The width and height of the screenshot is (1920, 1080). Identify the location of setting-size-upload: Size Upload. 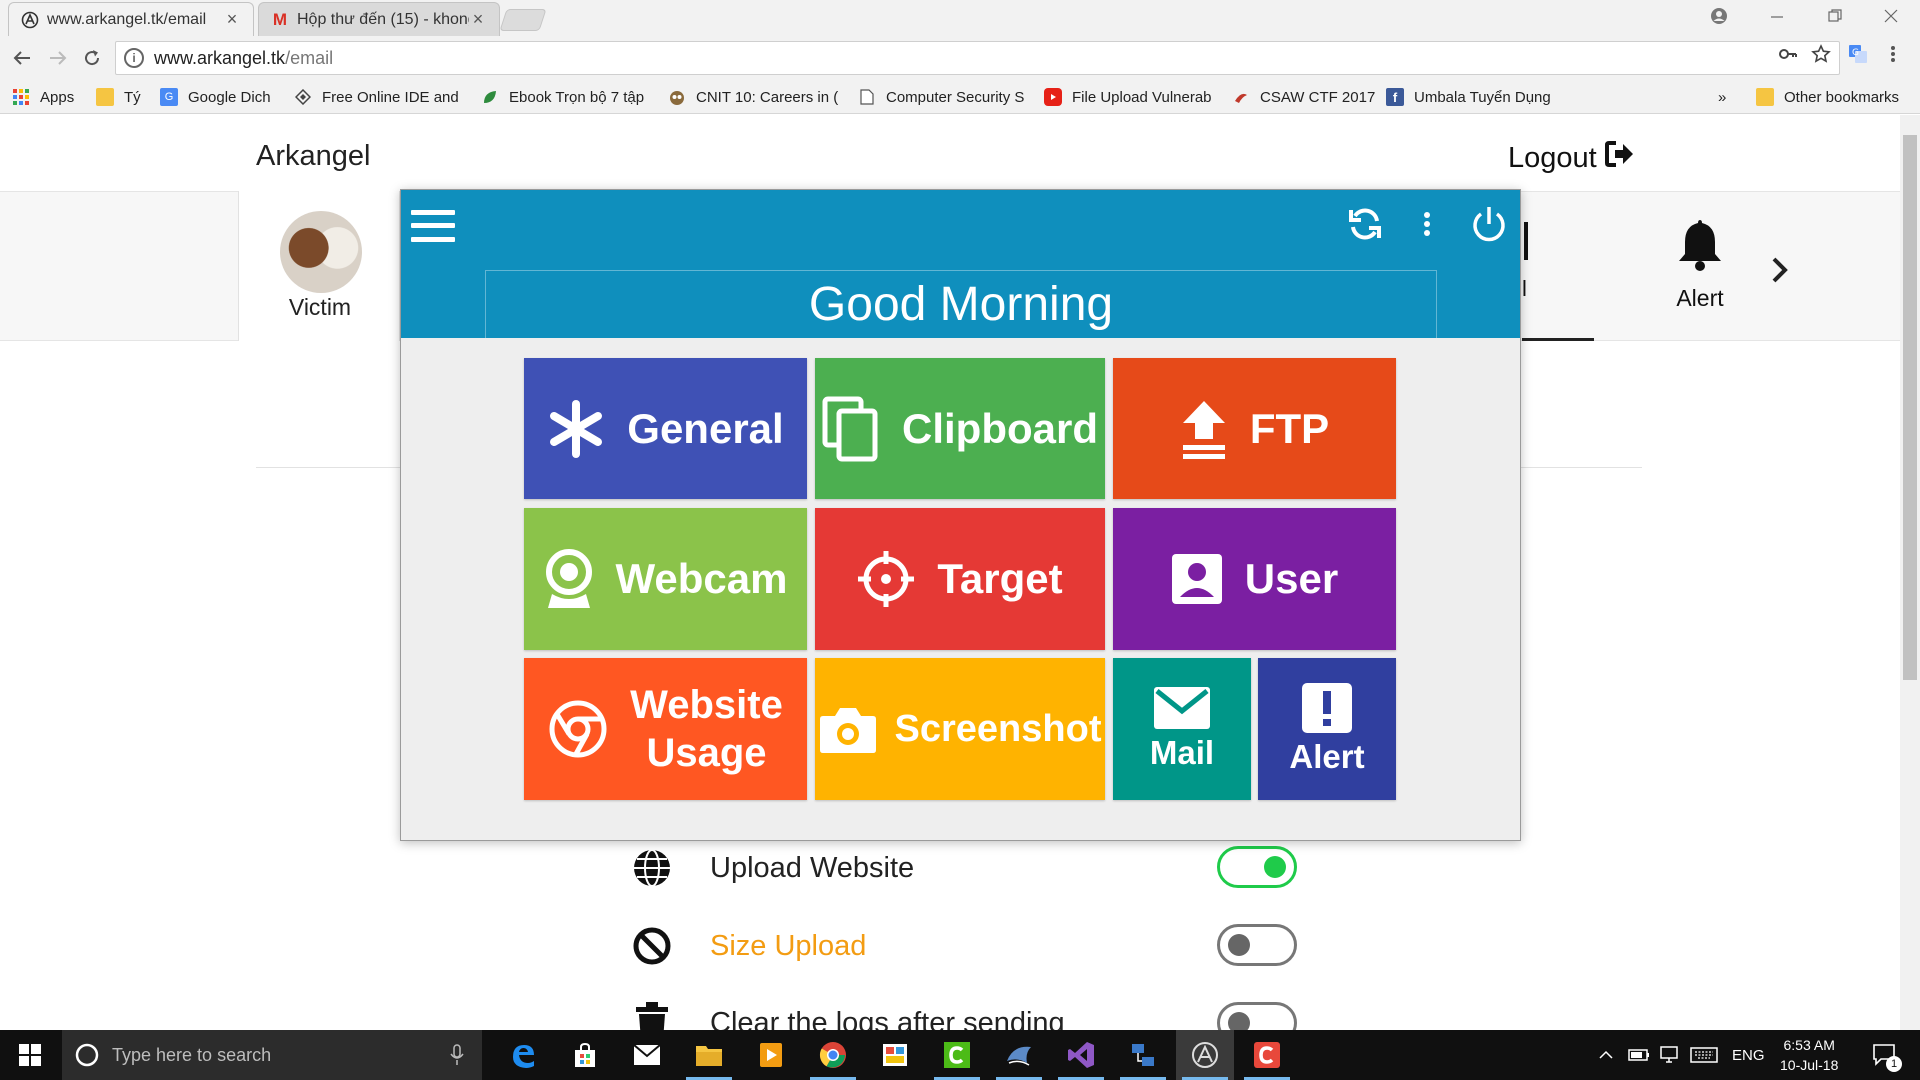
(970, 946).